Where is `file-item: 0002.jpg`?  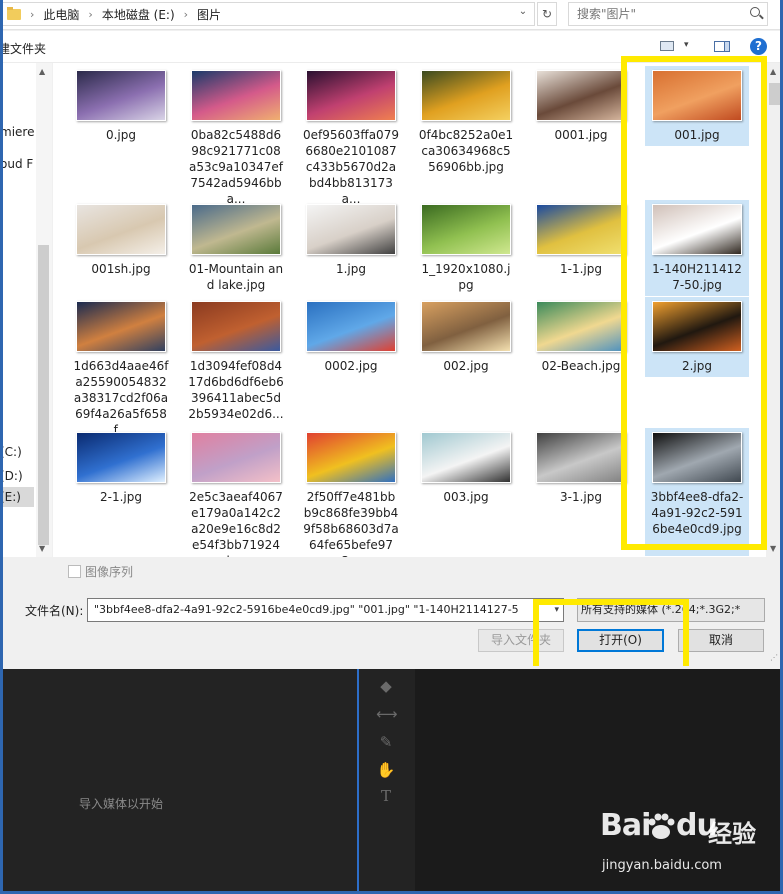 file-item: 0002.jpg is located at coordinates (351, 335).